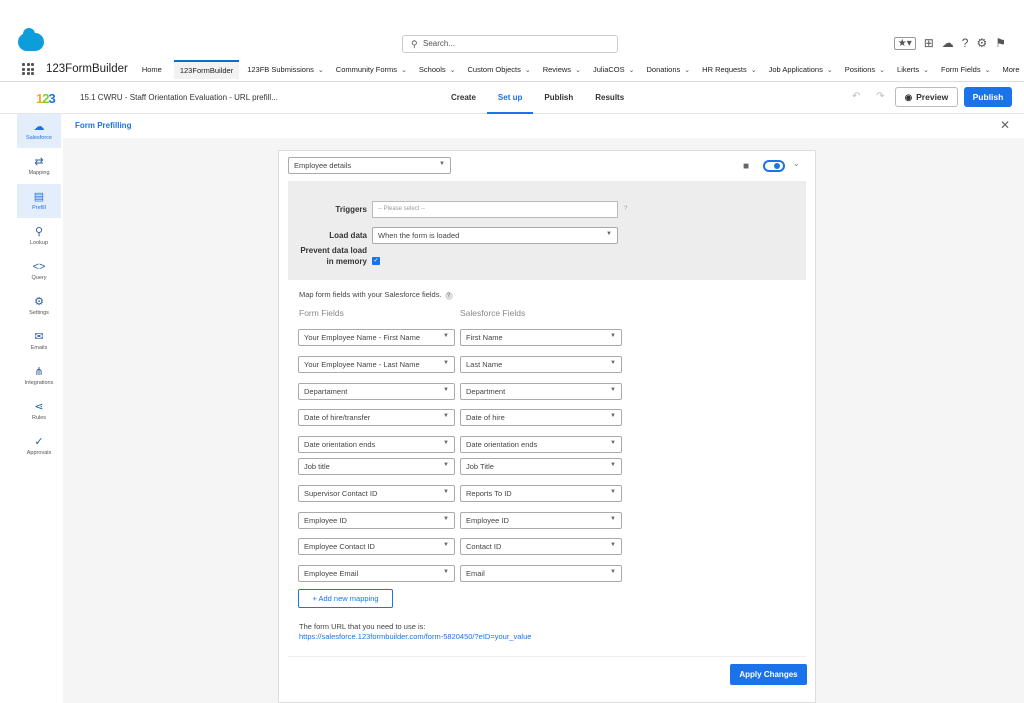 The height and width of the screenshot is (703, 1024). Describe the element at coordinates (729, 69) in the screenshot. I see `nav-item-hr-requests: HR Requests ⌄` at that location.